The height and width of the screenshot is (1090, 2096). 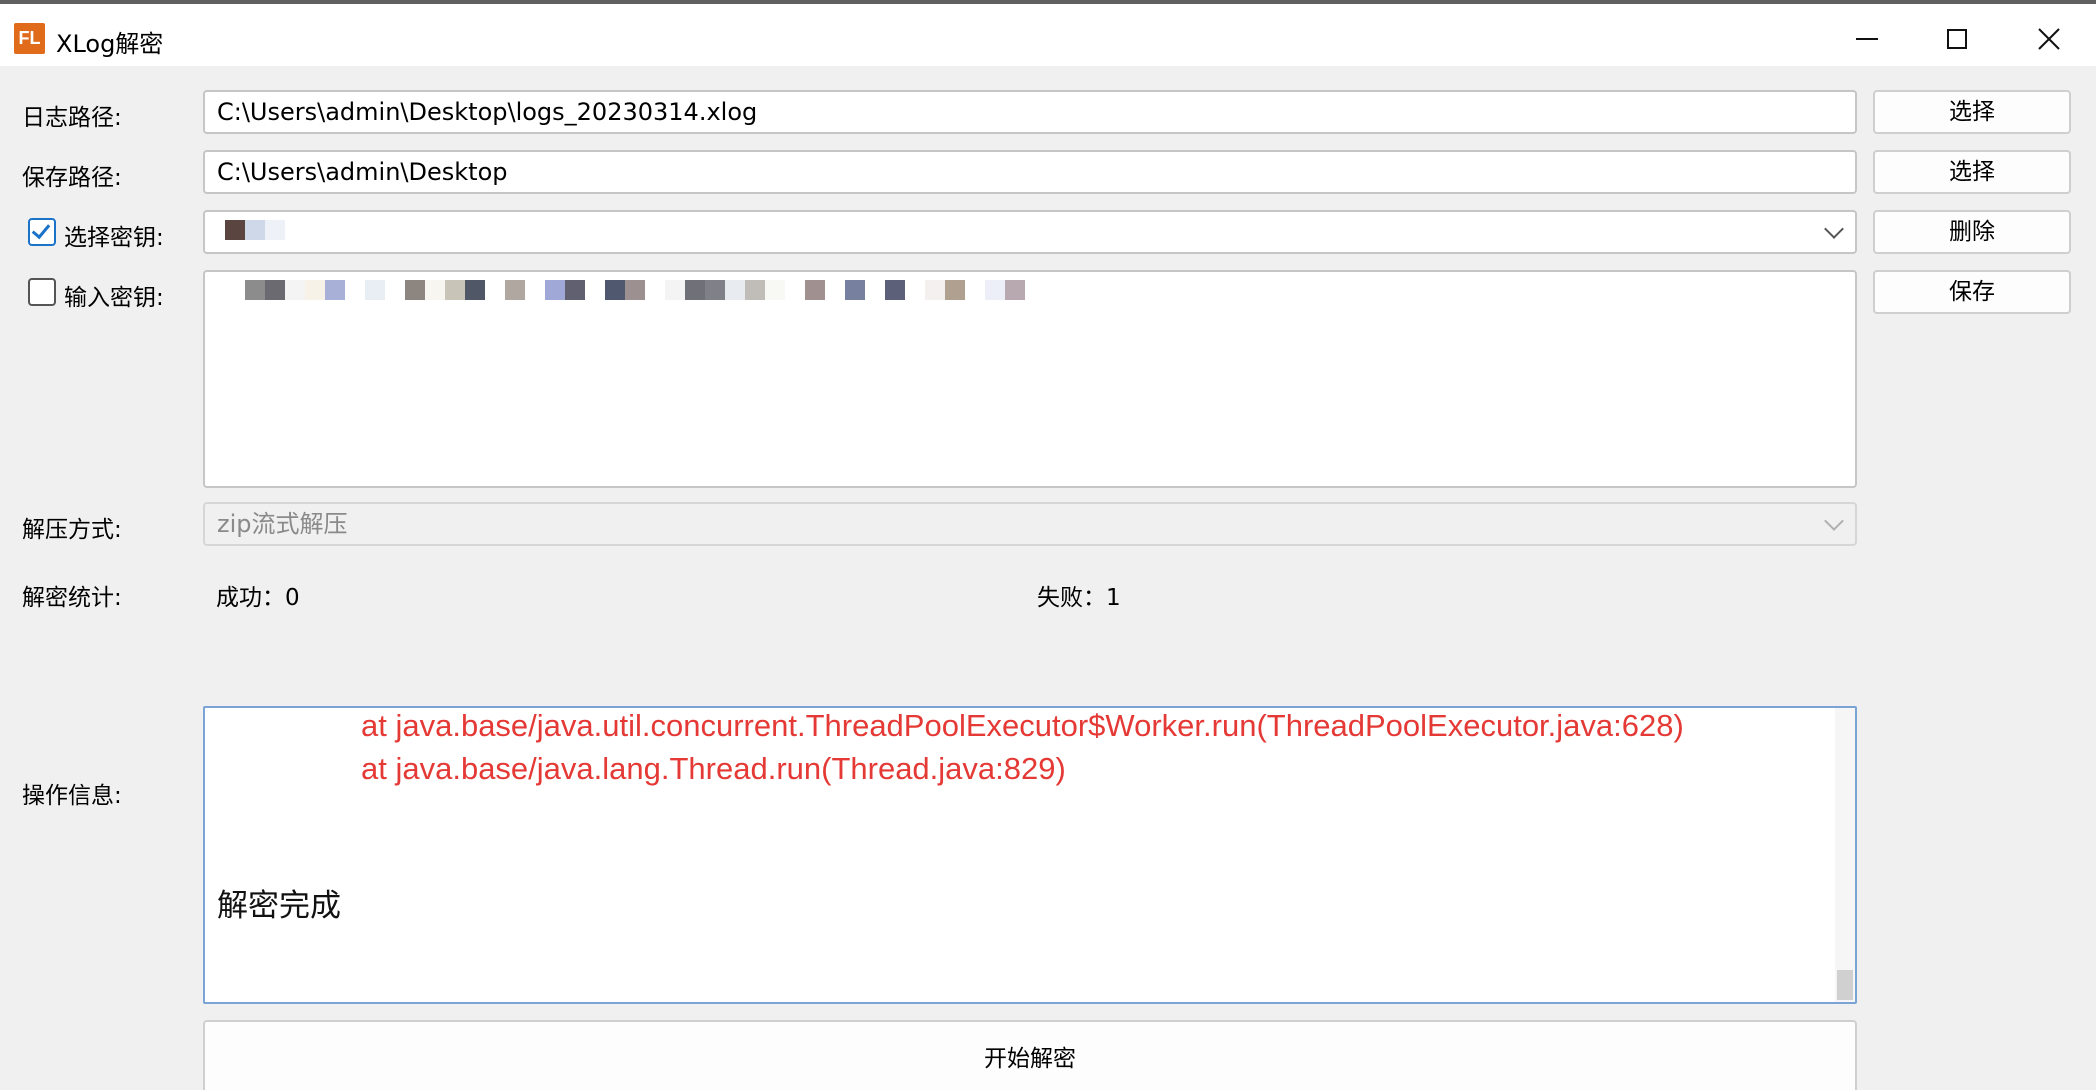 I want to click on redacted-key-input, so click(x=645, y=290).